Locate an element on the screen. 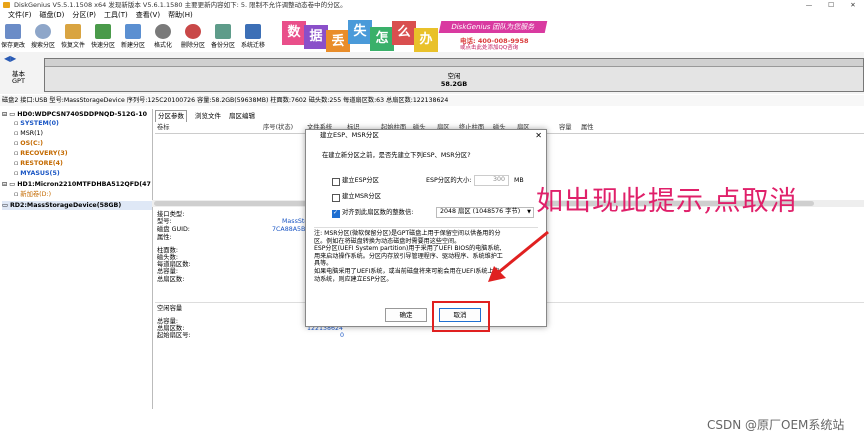 This screenshot has width=864, height=440. recover-files-button: 恢复文件 is located at coordinates (73, 37).